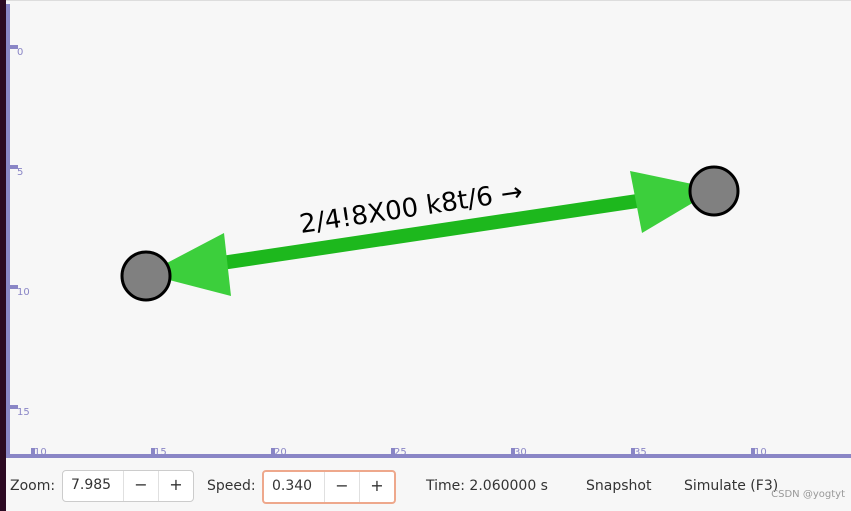 Image resolution: width=851 pixels, height=511 pixels. What do you see at coordinates (341, 487) in the screenshot?
I see `speed-decrease-button: −` at bounding box center [341, 487].